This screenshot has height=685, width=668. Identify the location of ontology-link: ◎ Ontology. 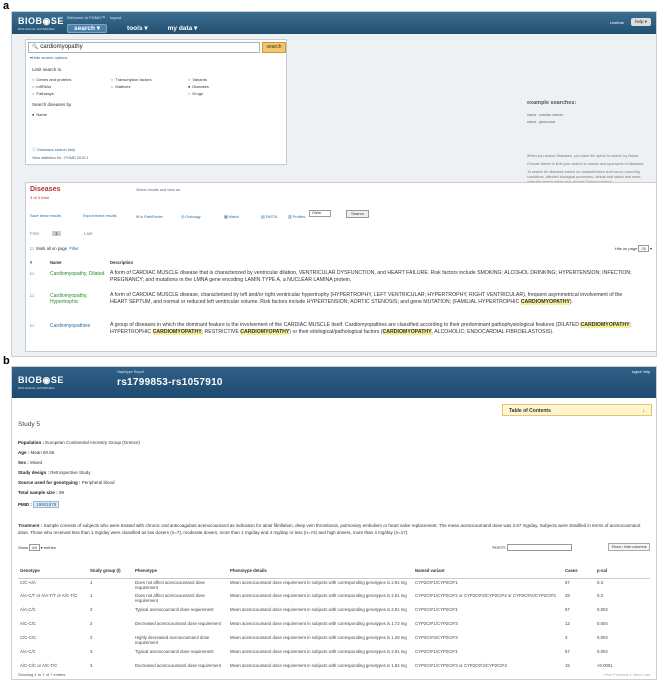
(191, 216).